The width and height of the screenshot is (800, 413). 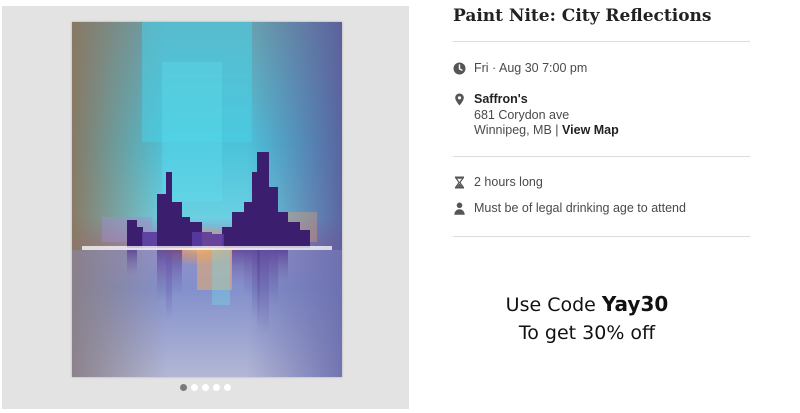 What do you see at coordinates (501, 99) in the screenshot?
I see `venue-name: Saffron's` at bounding box center [501, 99].